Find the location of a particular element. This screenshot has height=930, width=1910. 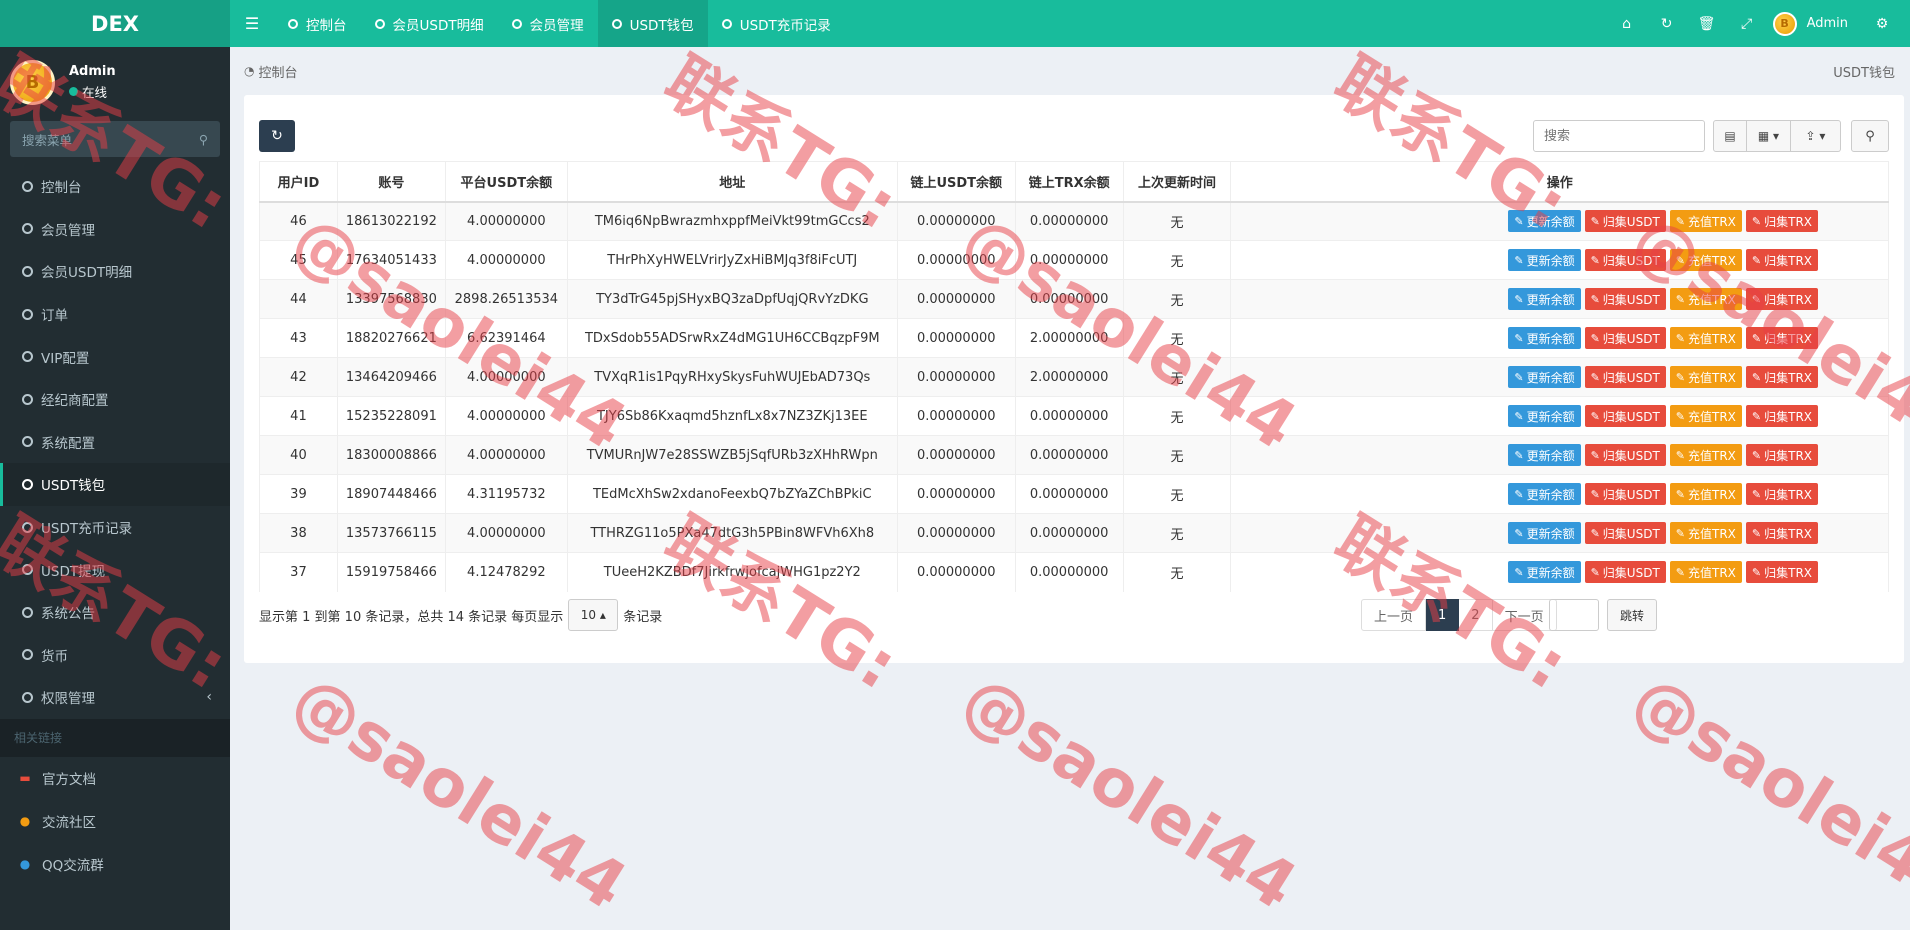

column-header: 上次更新时间 is located at coordinates (1176, 182).